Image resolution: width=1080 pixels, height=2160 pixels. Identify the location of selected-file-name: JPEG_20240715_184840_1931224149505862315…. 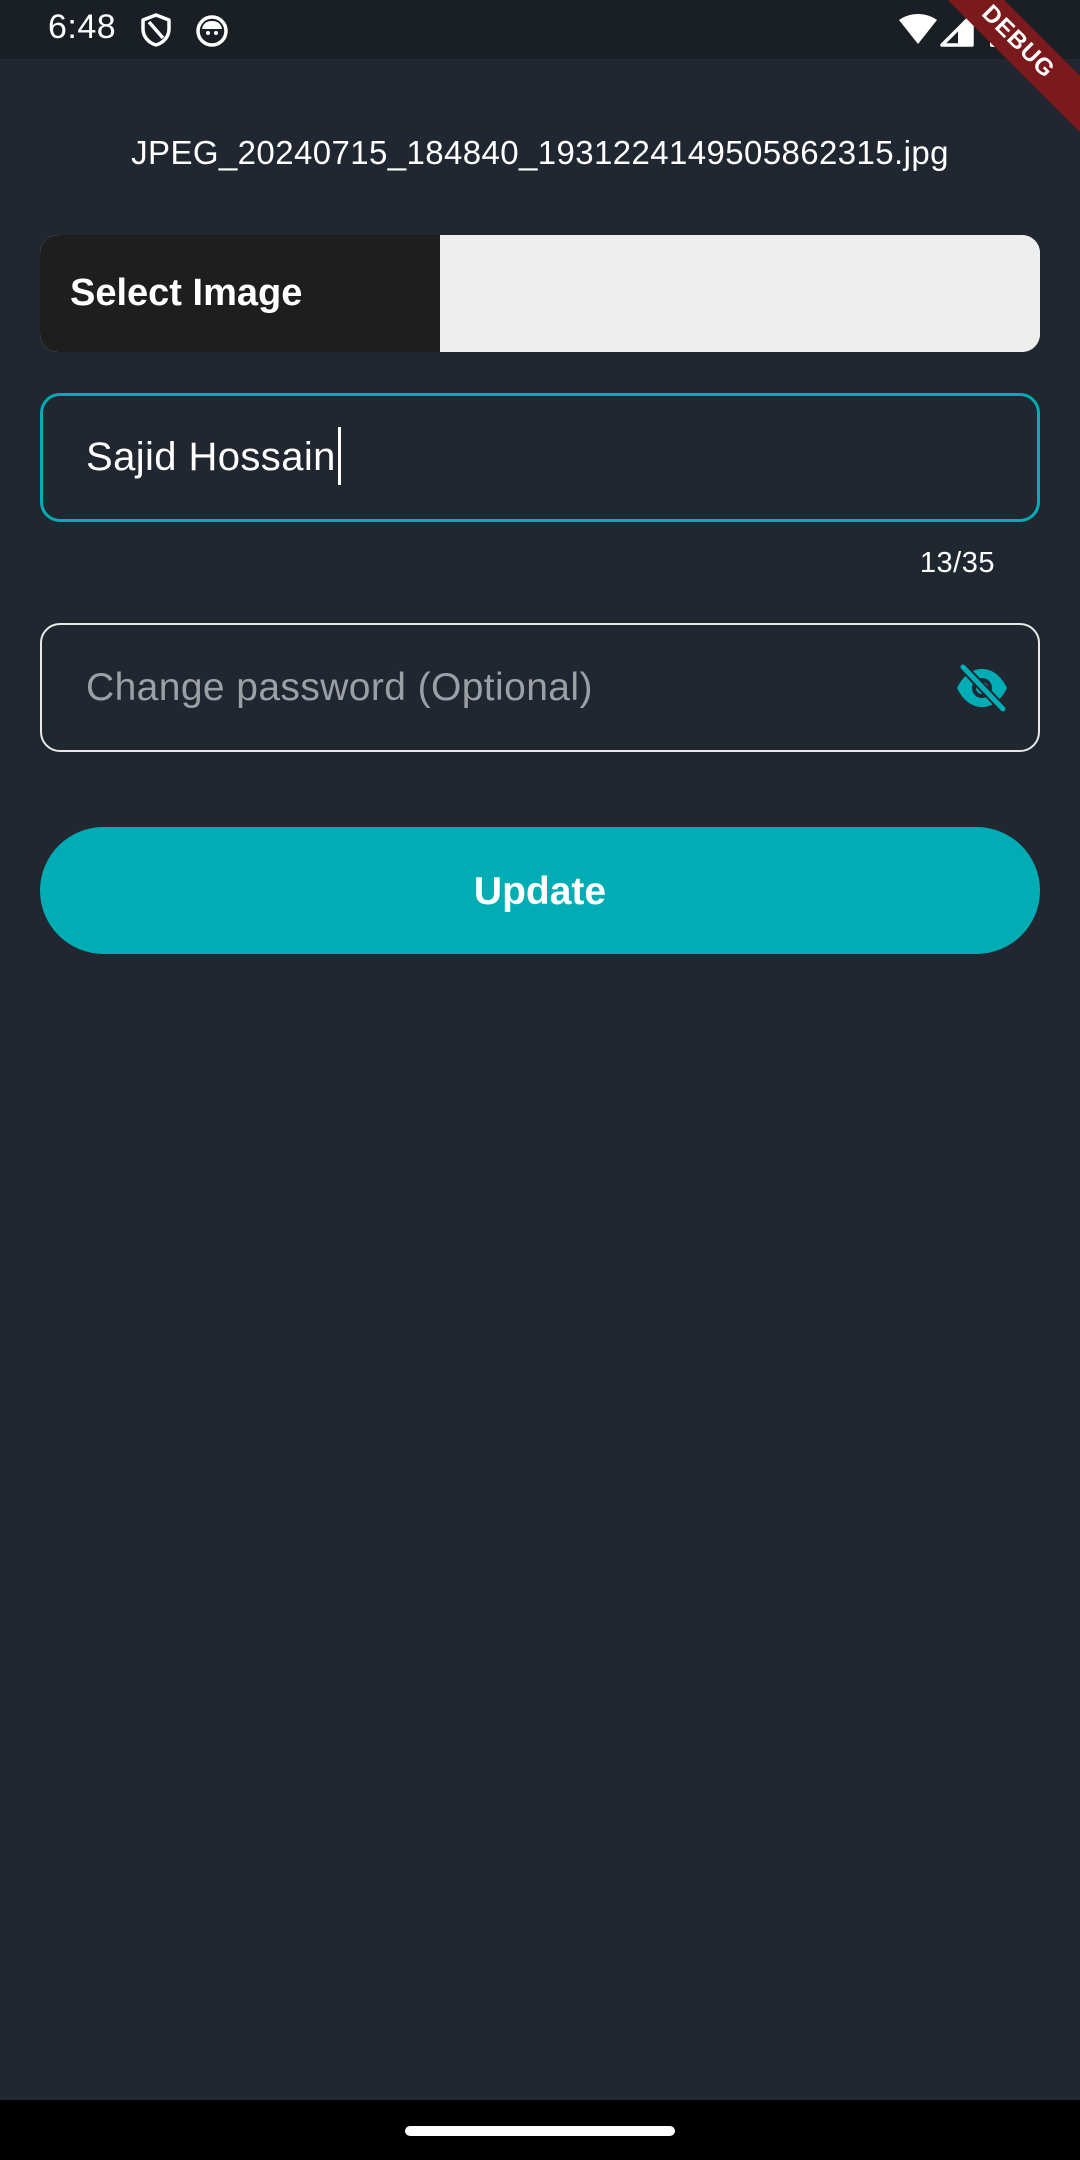
(540, 152).